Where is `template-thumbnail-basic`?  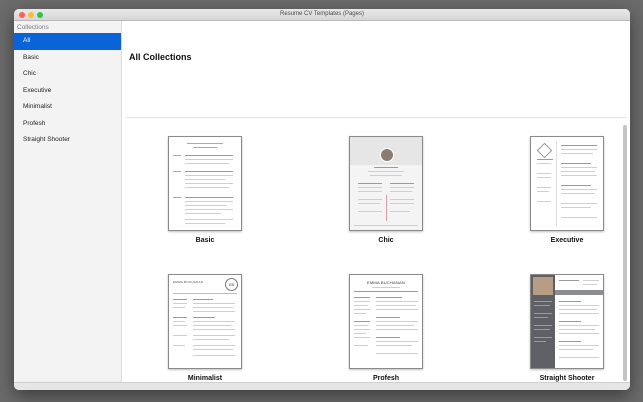
template-thumbnail-basic is located at coordinates (205, 183).